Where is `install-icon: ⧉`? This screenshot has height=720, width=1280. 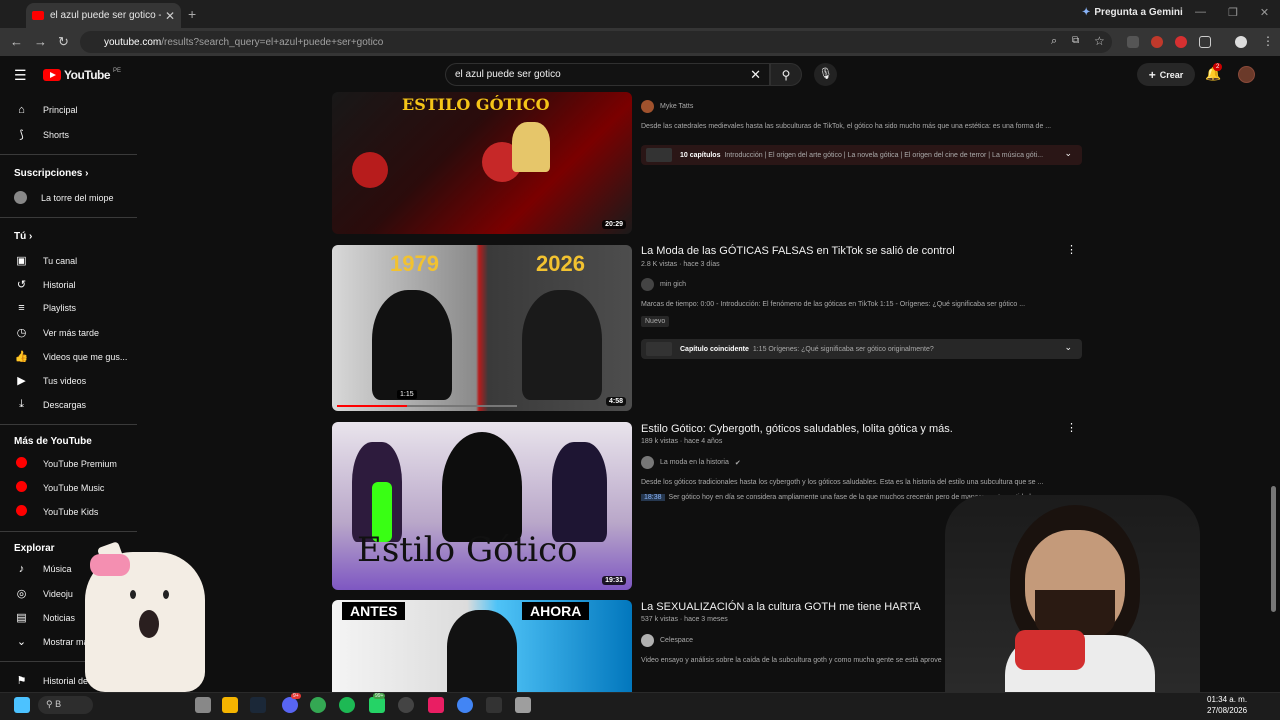 install-icon: ⧉ is located at coordinates (1075, 40).